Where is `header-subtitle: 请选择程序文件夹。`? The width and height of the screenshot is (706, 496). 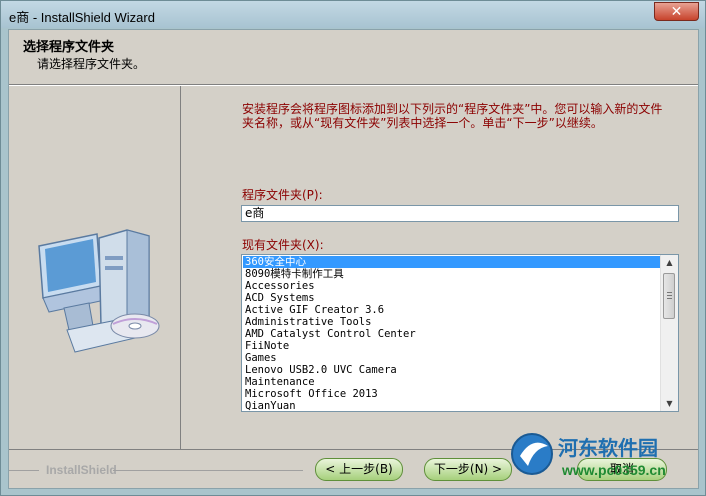 header-subtitle: 请选择程序文件夹。 is located at coordinates (91, 64).